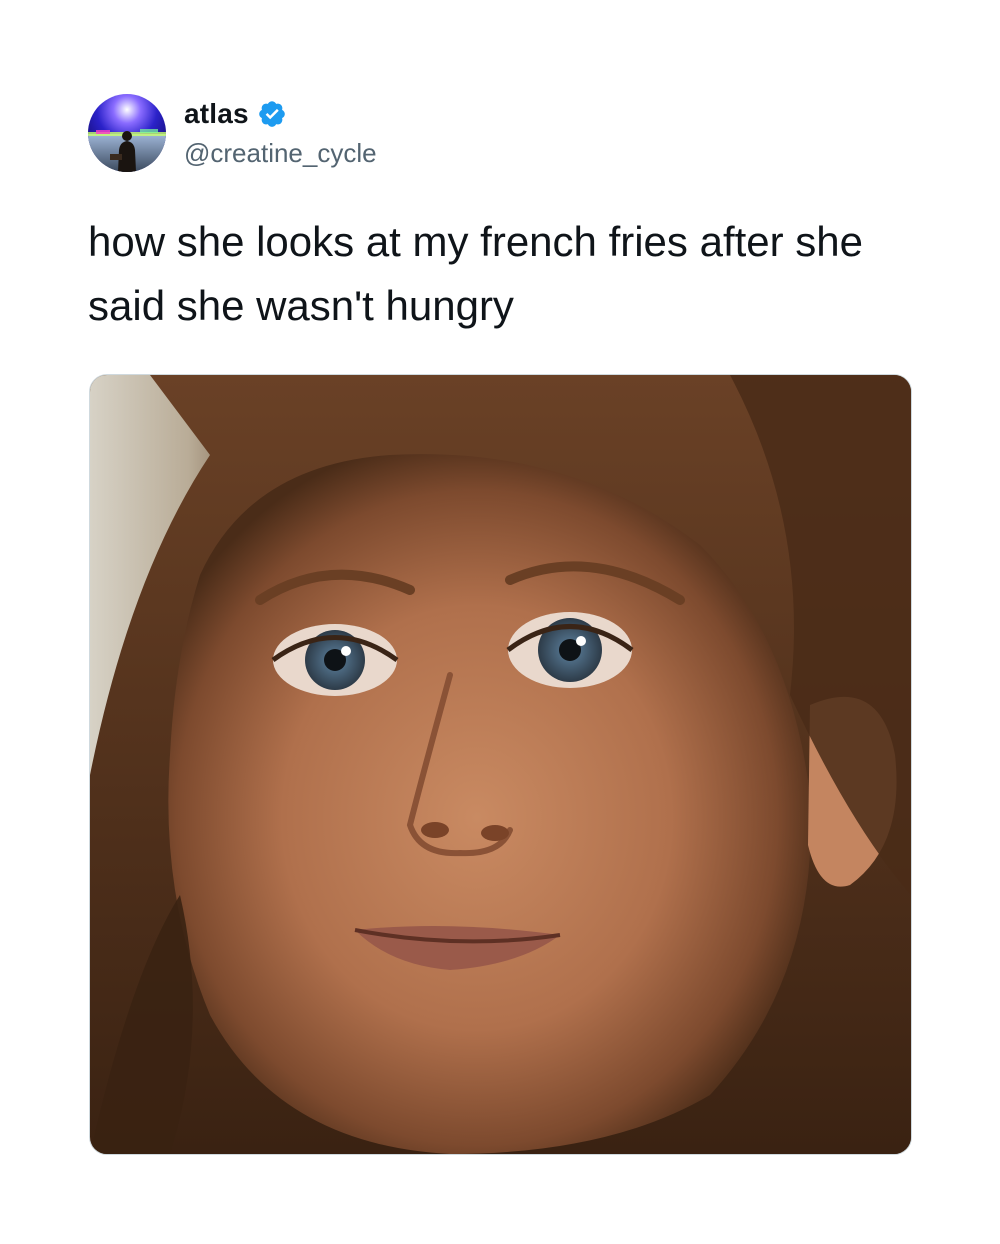 The width and height of the screenshot is (1000, 1244). Describe the element at coordinates (388, 134) in the screenshot. I see `tweet-header: atlas @creatine_cycle` at that location.